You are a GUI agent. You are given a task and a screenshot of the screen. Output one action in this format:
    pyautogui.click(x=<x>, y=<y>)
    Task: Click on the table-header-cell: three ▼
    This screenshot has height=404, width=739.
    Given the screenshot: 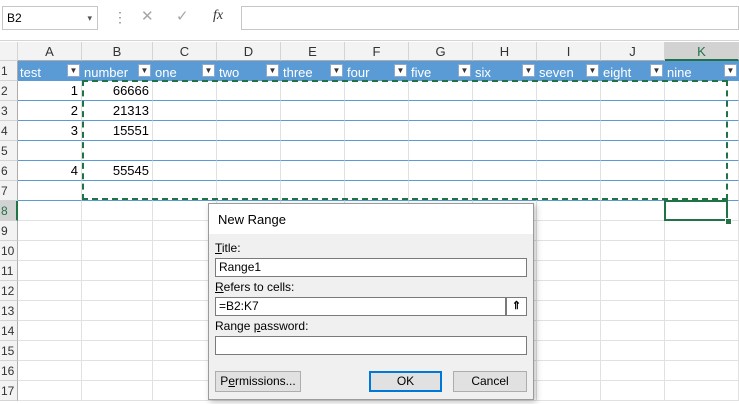 What is the action you would take?
    pyautogui.click(x=313, y=71)
    